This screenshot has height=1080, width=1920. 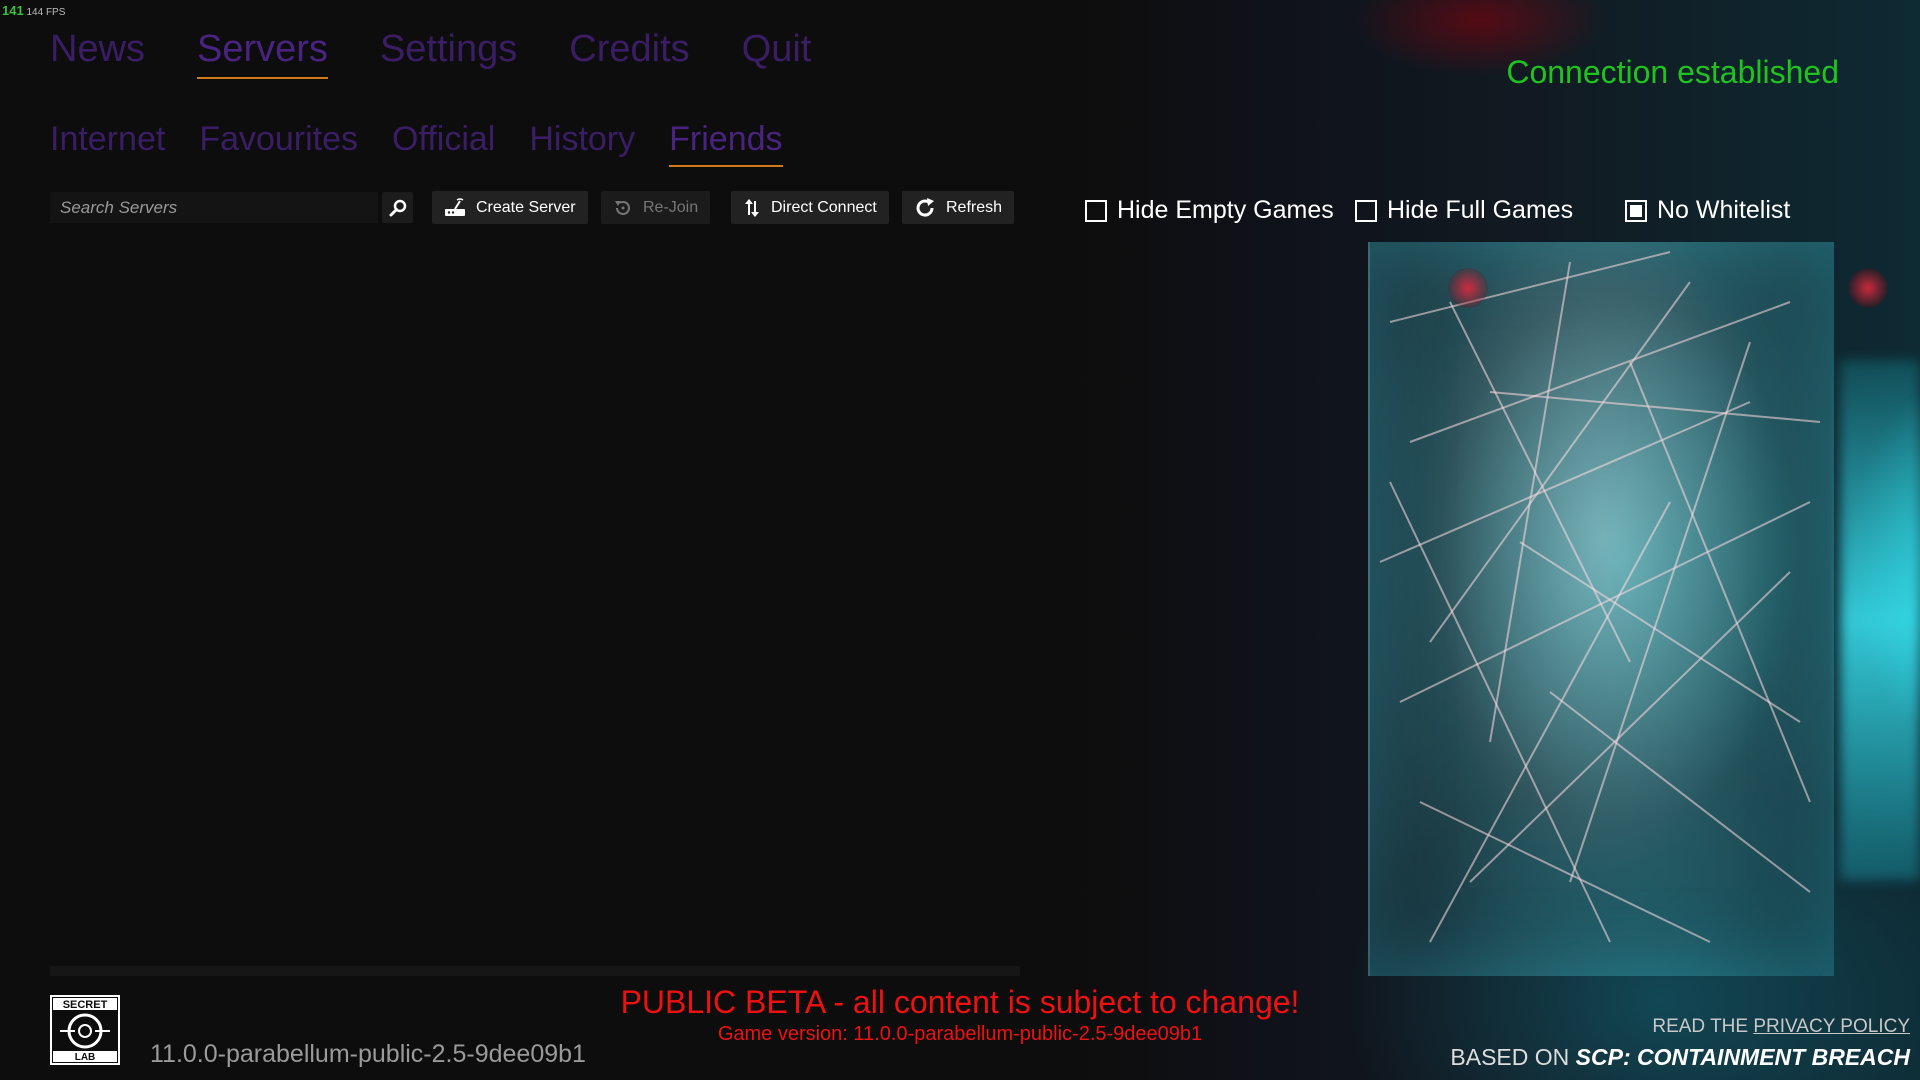 What do you see at coordinates (1636, 210) in the screenshot?
I see `no-whitelist-checkbox` at bounding box center [1636, 210].